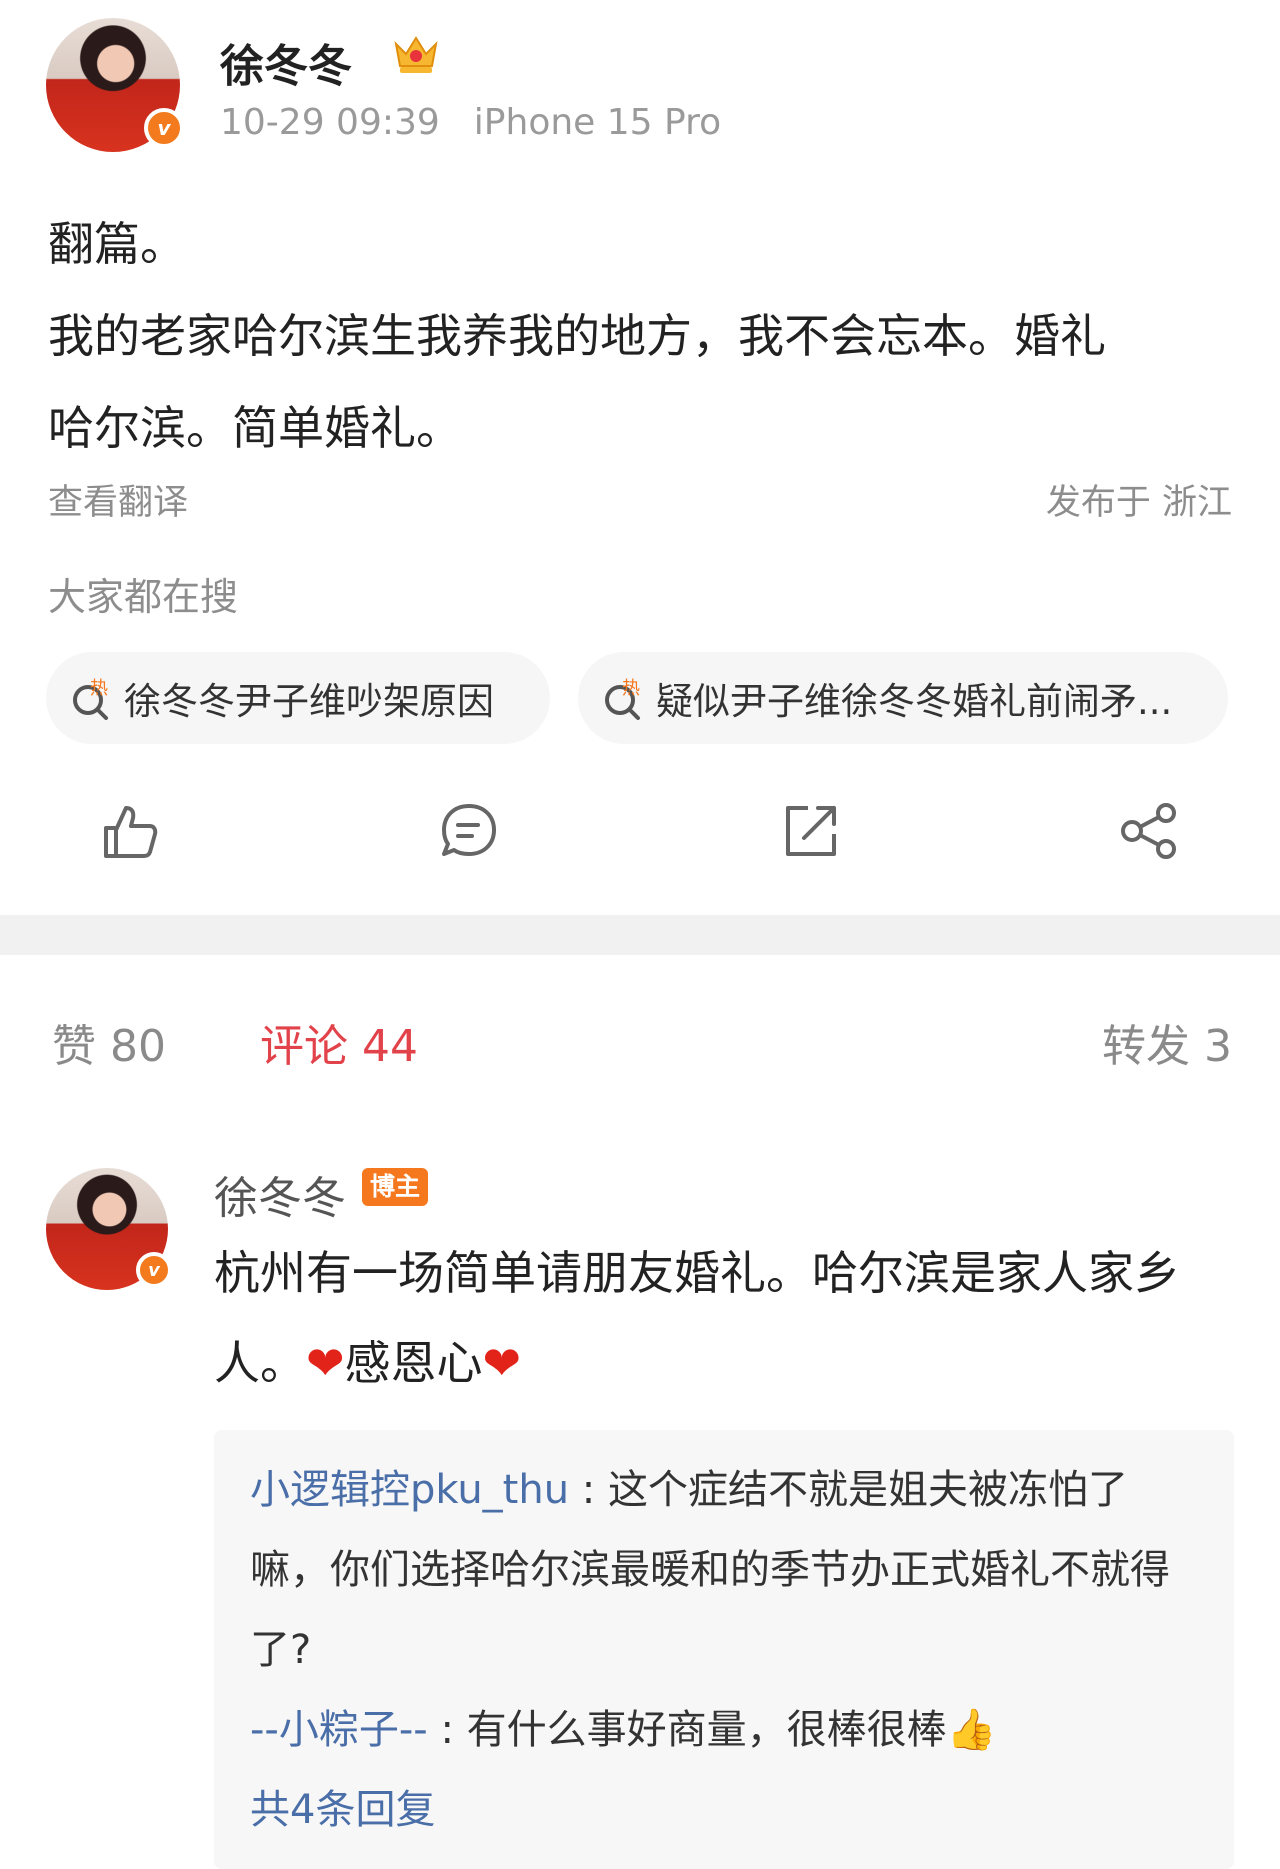 This screenshot has height=1869, width=1280. Describe the element at coordinates (339, 1730) in the screenshot. I see `reply-user: --小粽子--` at that location.